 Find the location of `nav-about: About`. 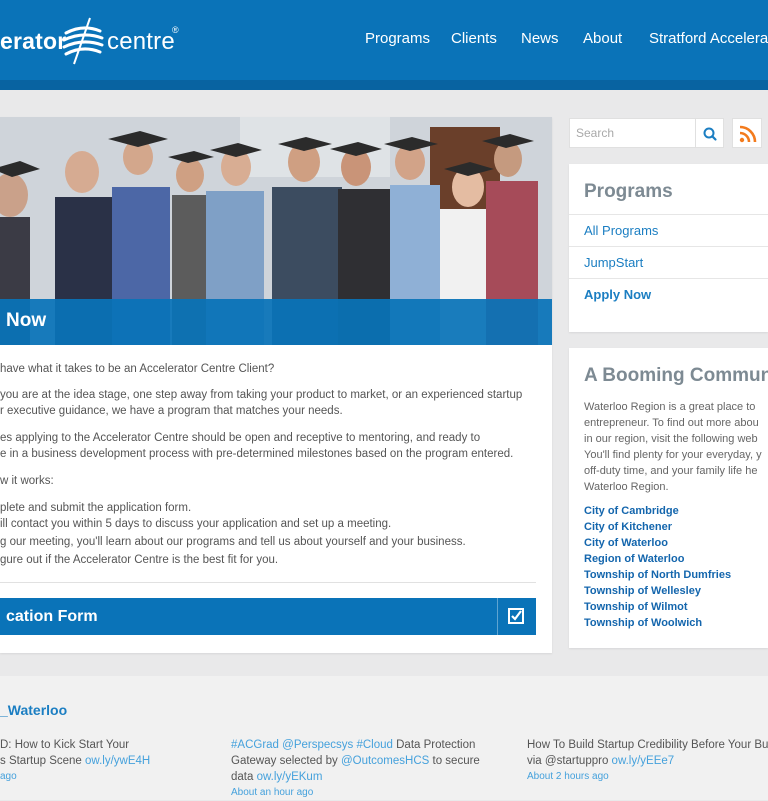

nav-about: About is located at coordinates (602, 38).